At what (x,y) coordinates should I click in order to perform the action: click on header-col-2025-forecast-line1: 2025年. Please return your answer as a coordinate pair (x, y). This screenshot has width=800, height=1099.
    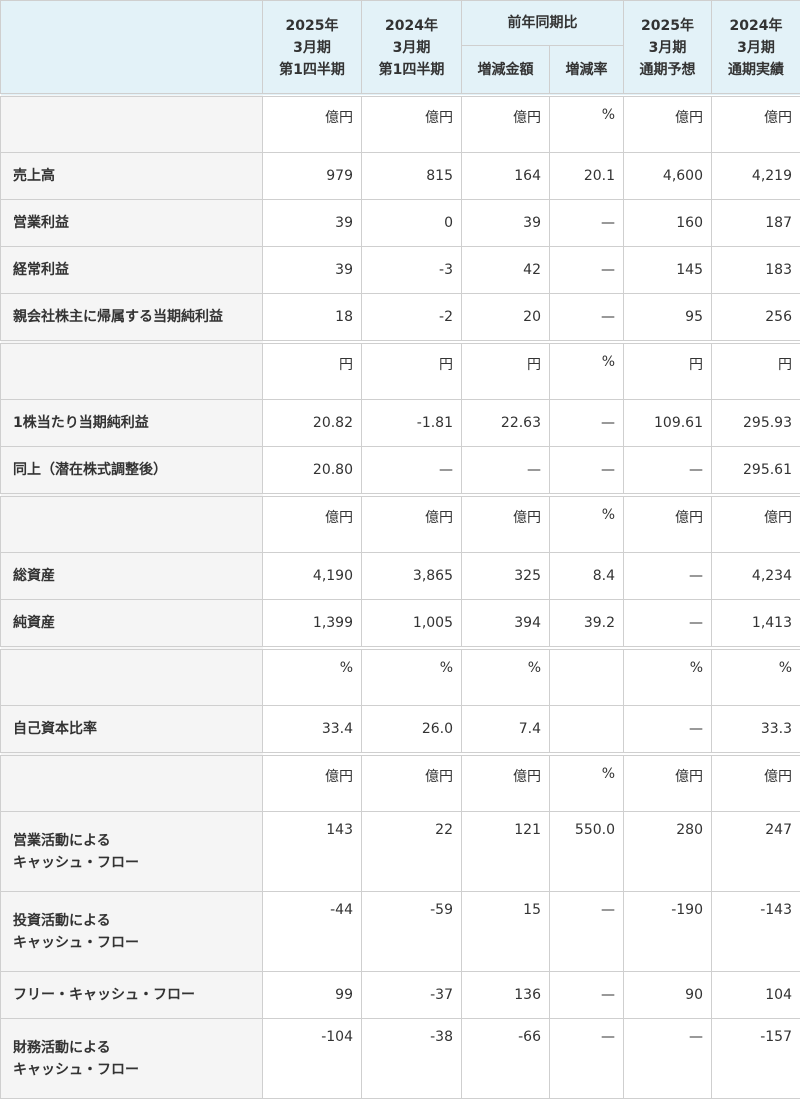
    Looking at the image, I should click on (667, 26).